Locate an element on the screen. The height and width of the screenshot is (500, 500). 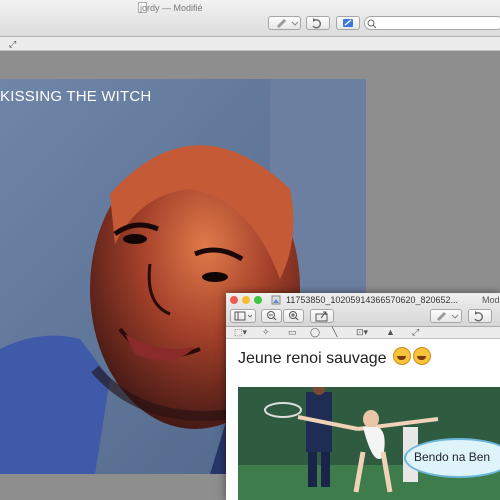
zoom-in-icon is located at coordinates (294, 316).